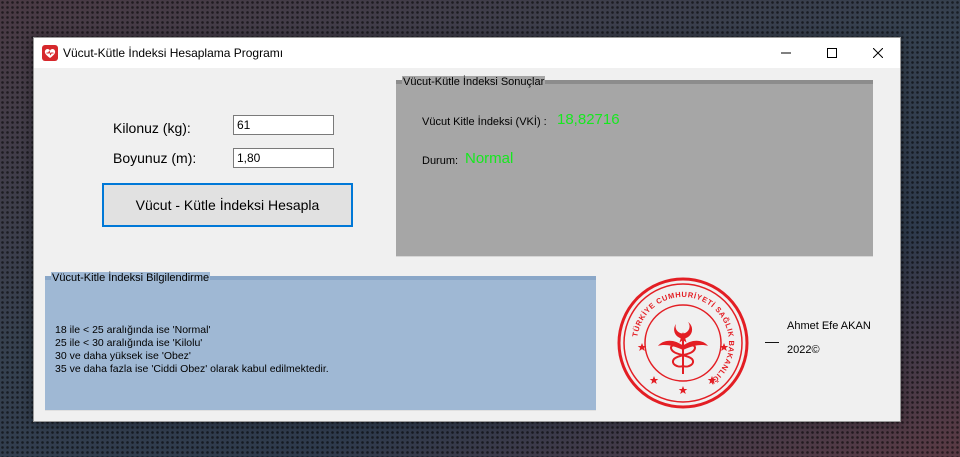 This screenshot has height=457, width=960. Describe the element at coordinates (133, 330) in the screenshot. I see `info-line: 18 ile < 25 aralığında ise 'Normal'` at that location.